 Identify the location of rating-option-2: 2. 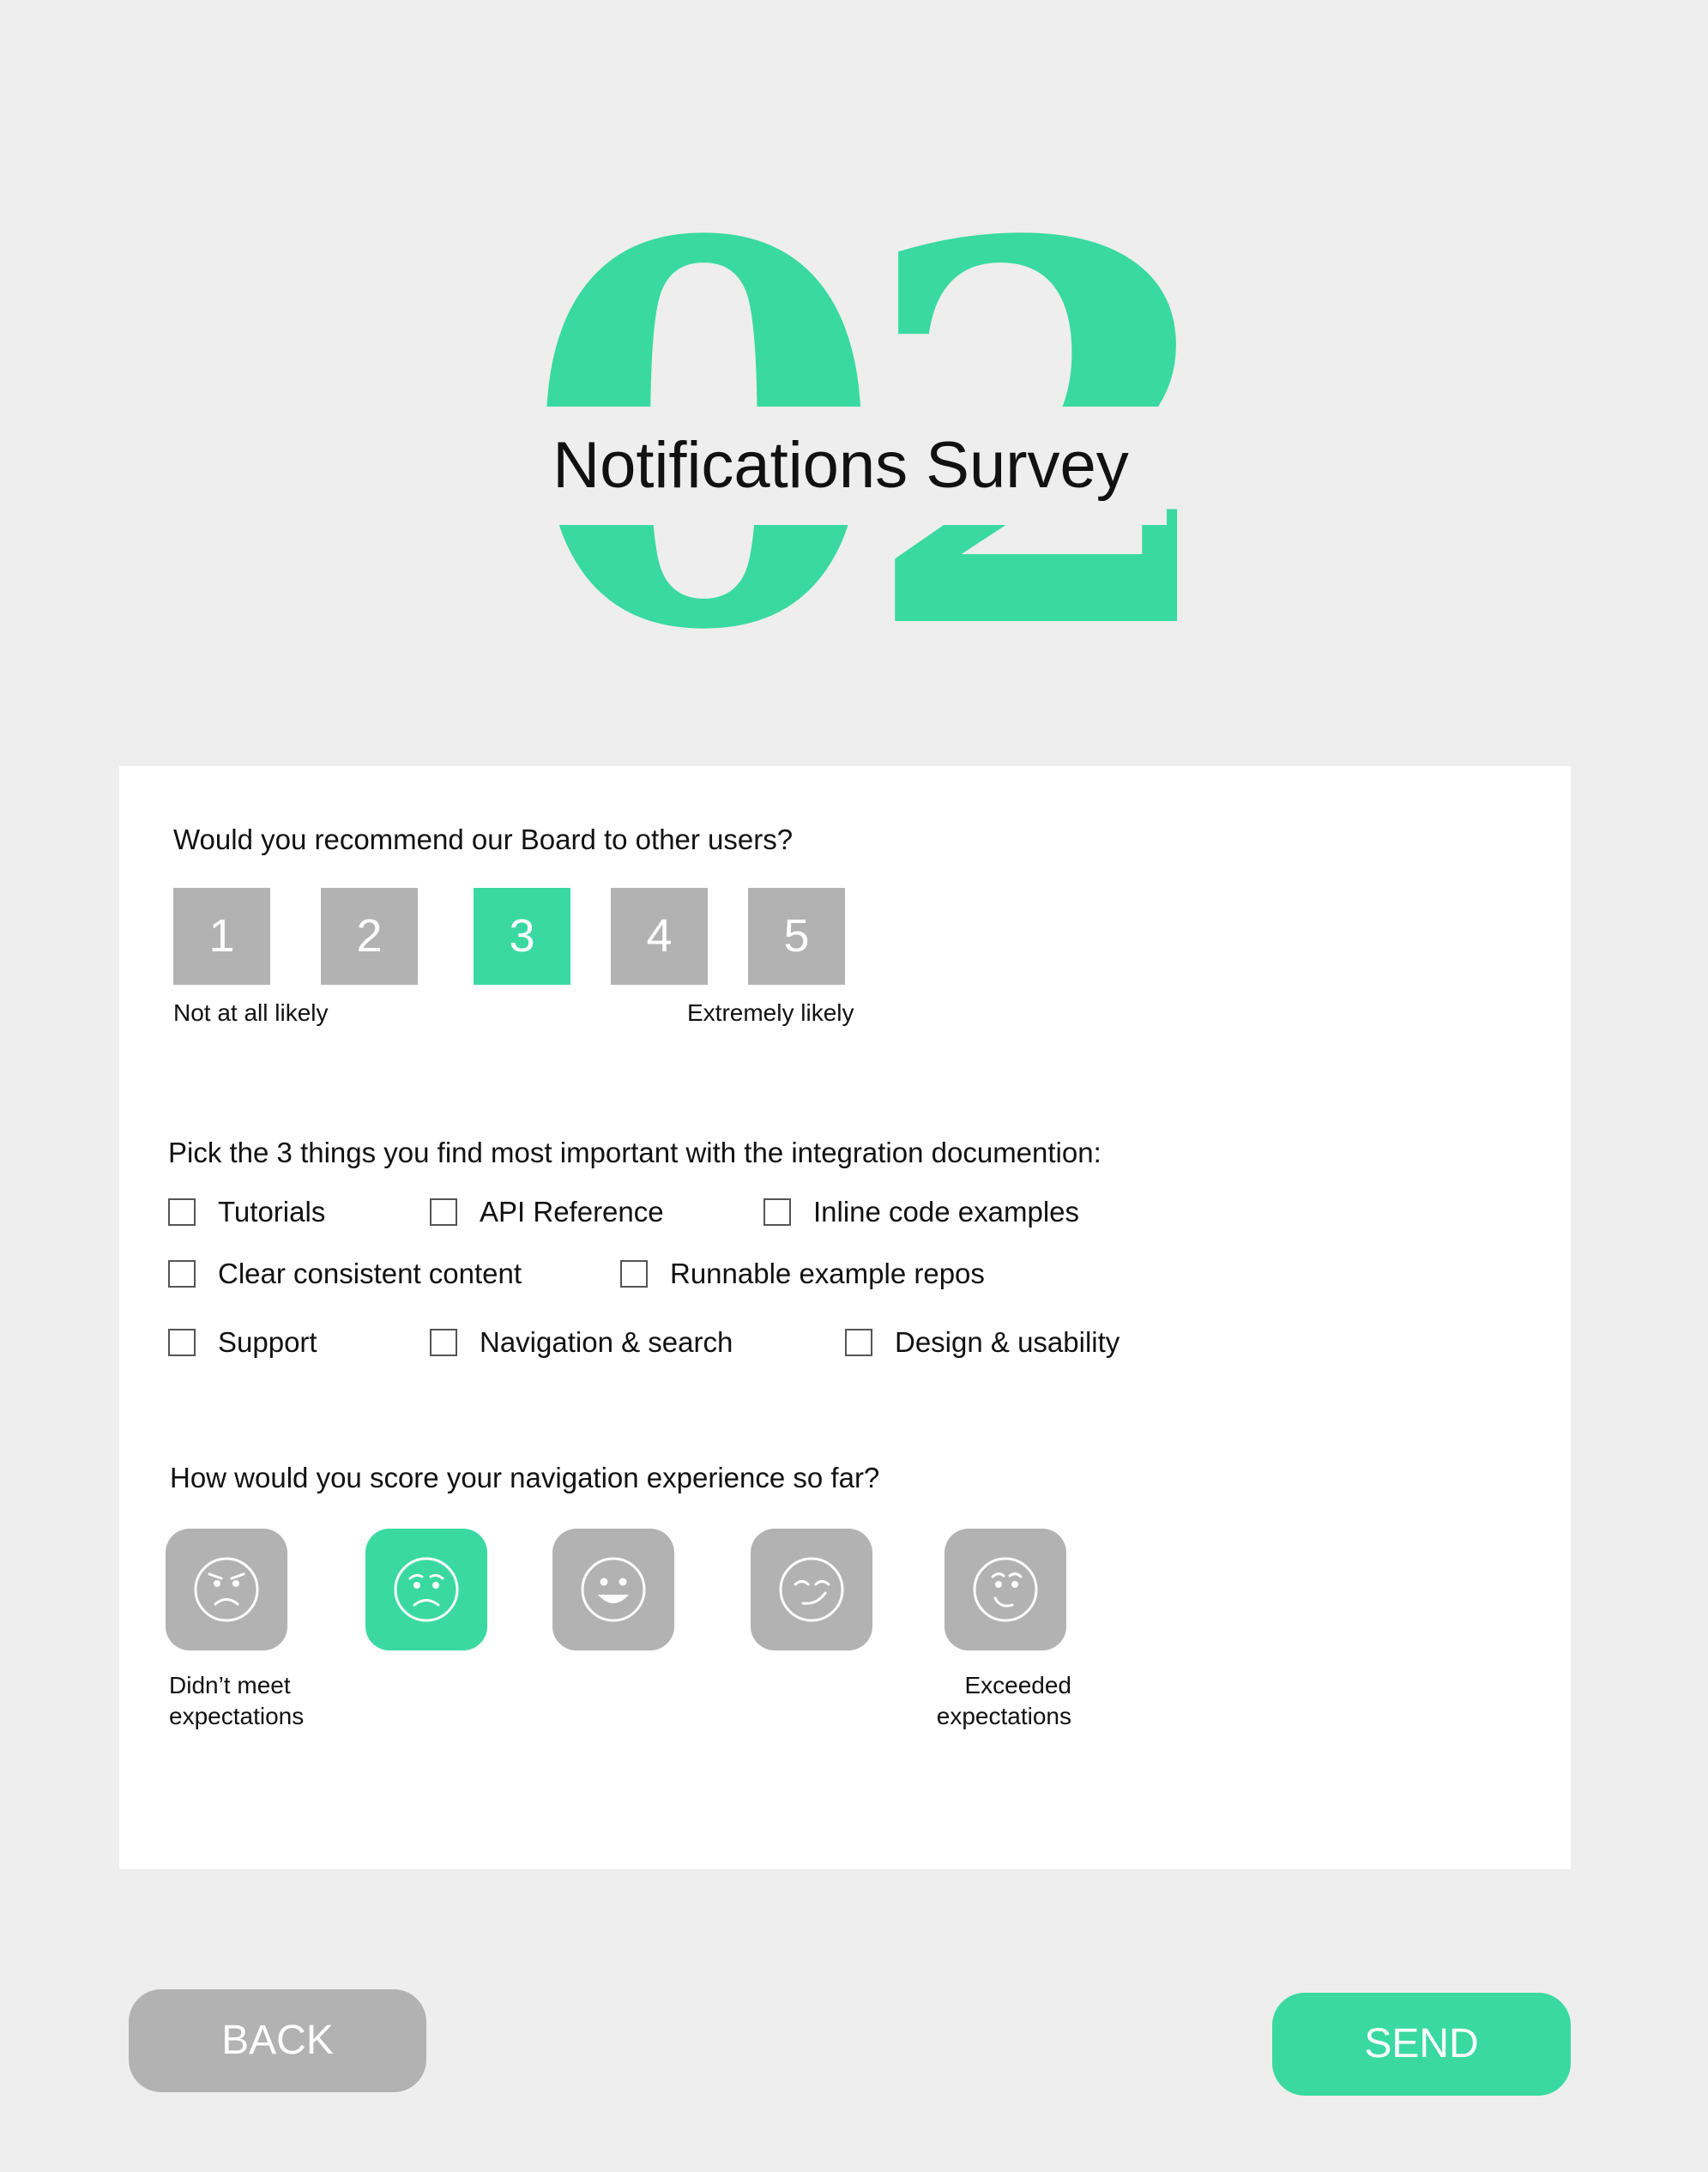
(369, 937).